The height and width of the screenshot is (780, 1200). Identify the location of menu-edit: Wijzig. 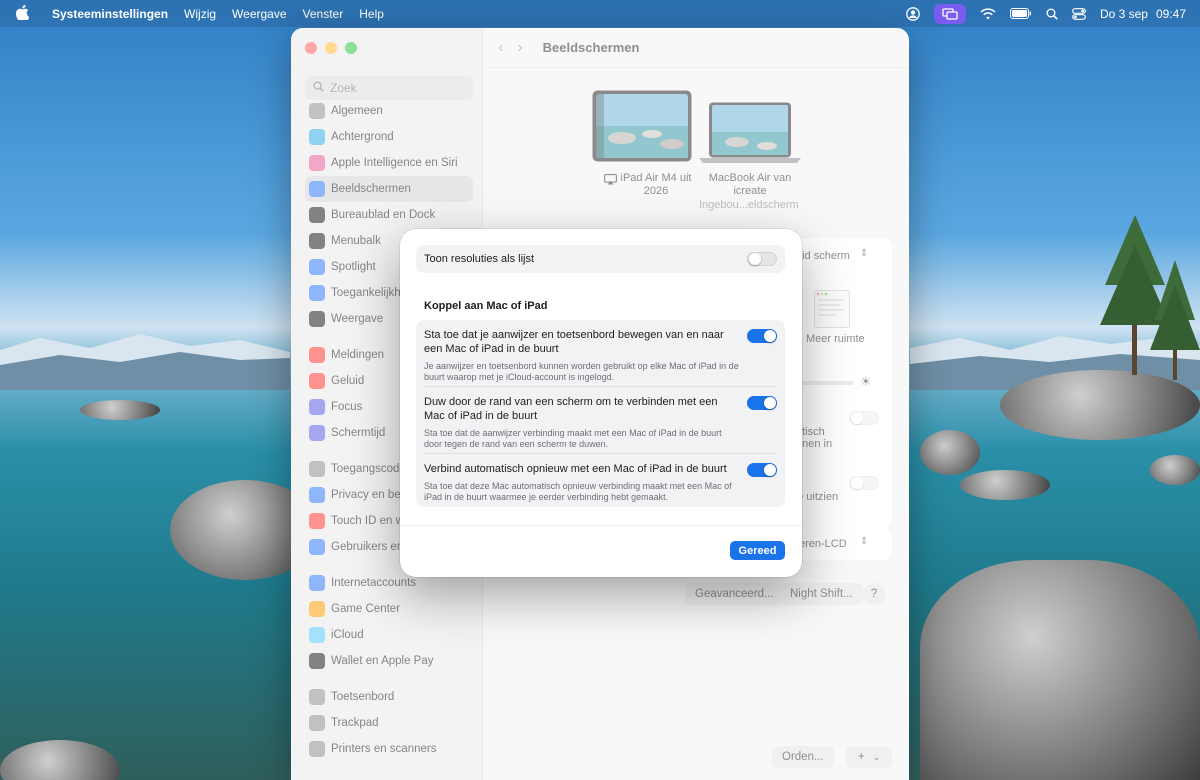
(200, 14).